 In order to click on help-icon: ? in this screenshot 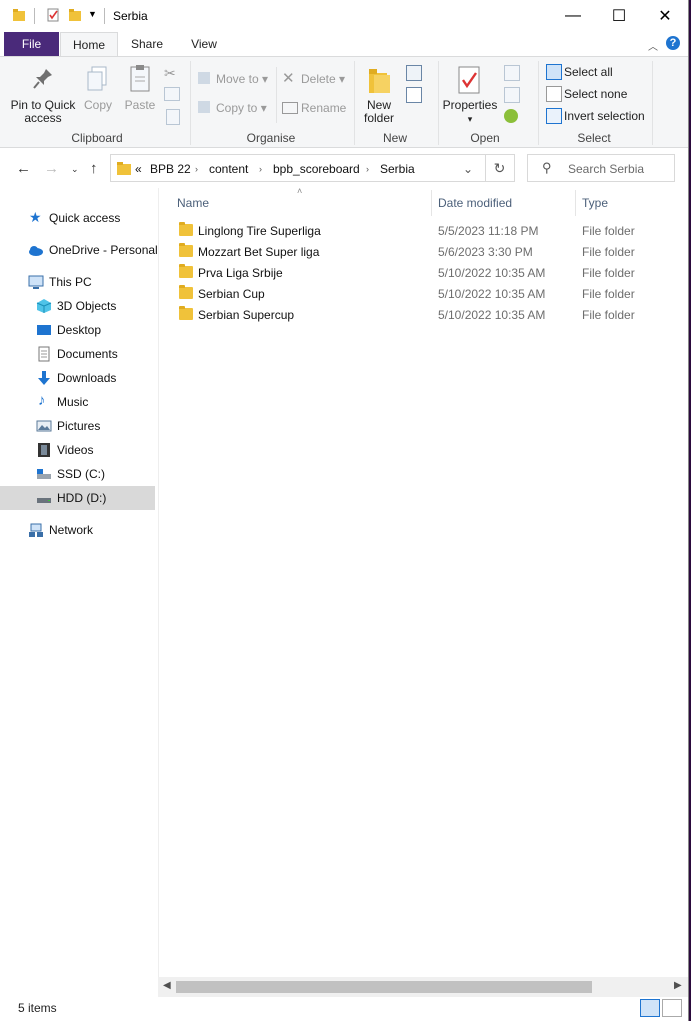, I will do `click(673, 43)`.